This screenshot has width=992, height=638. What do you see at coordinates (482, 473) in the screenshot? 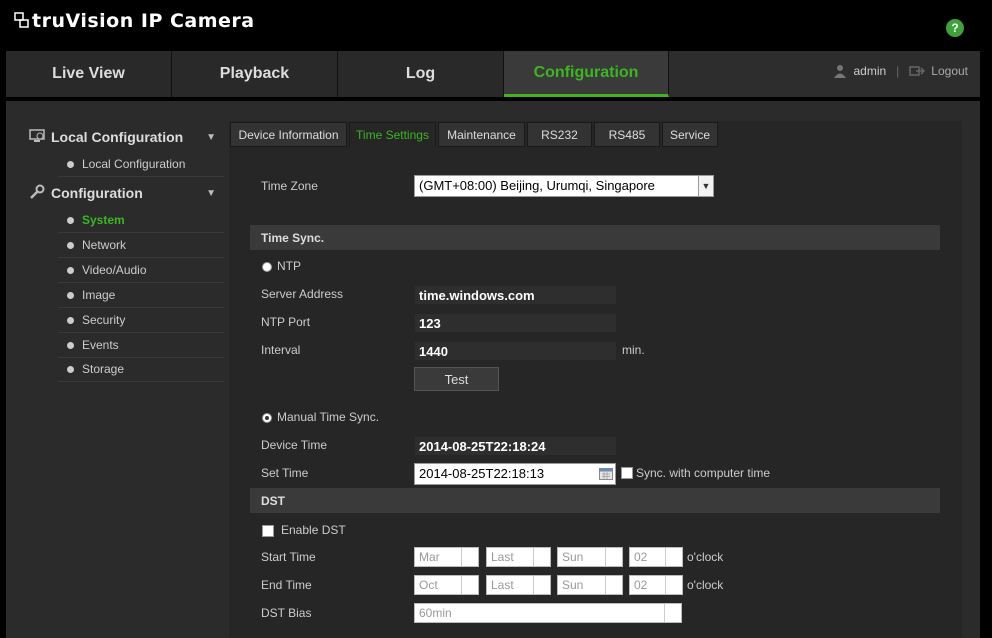
I see `set-time-value: 2014-08-25T22:18:13` at bounding box center [482, 473].